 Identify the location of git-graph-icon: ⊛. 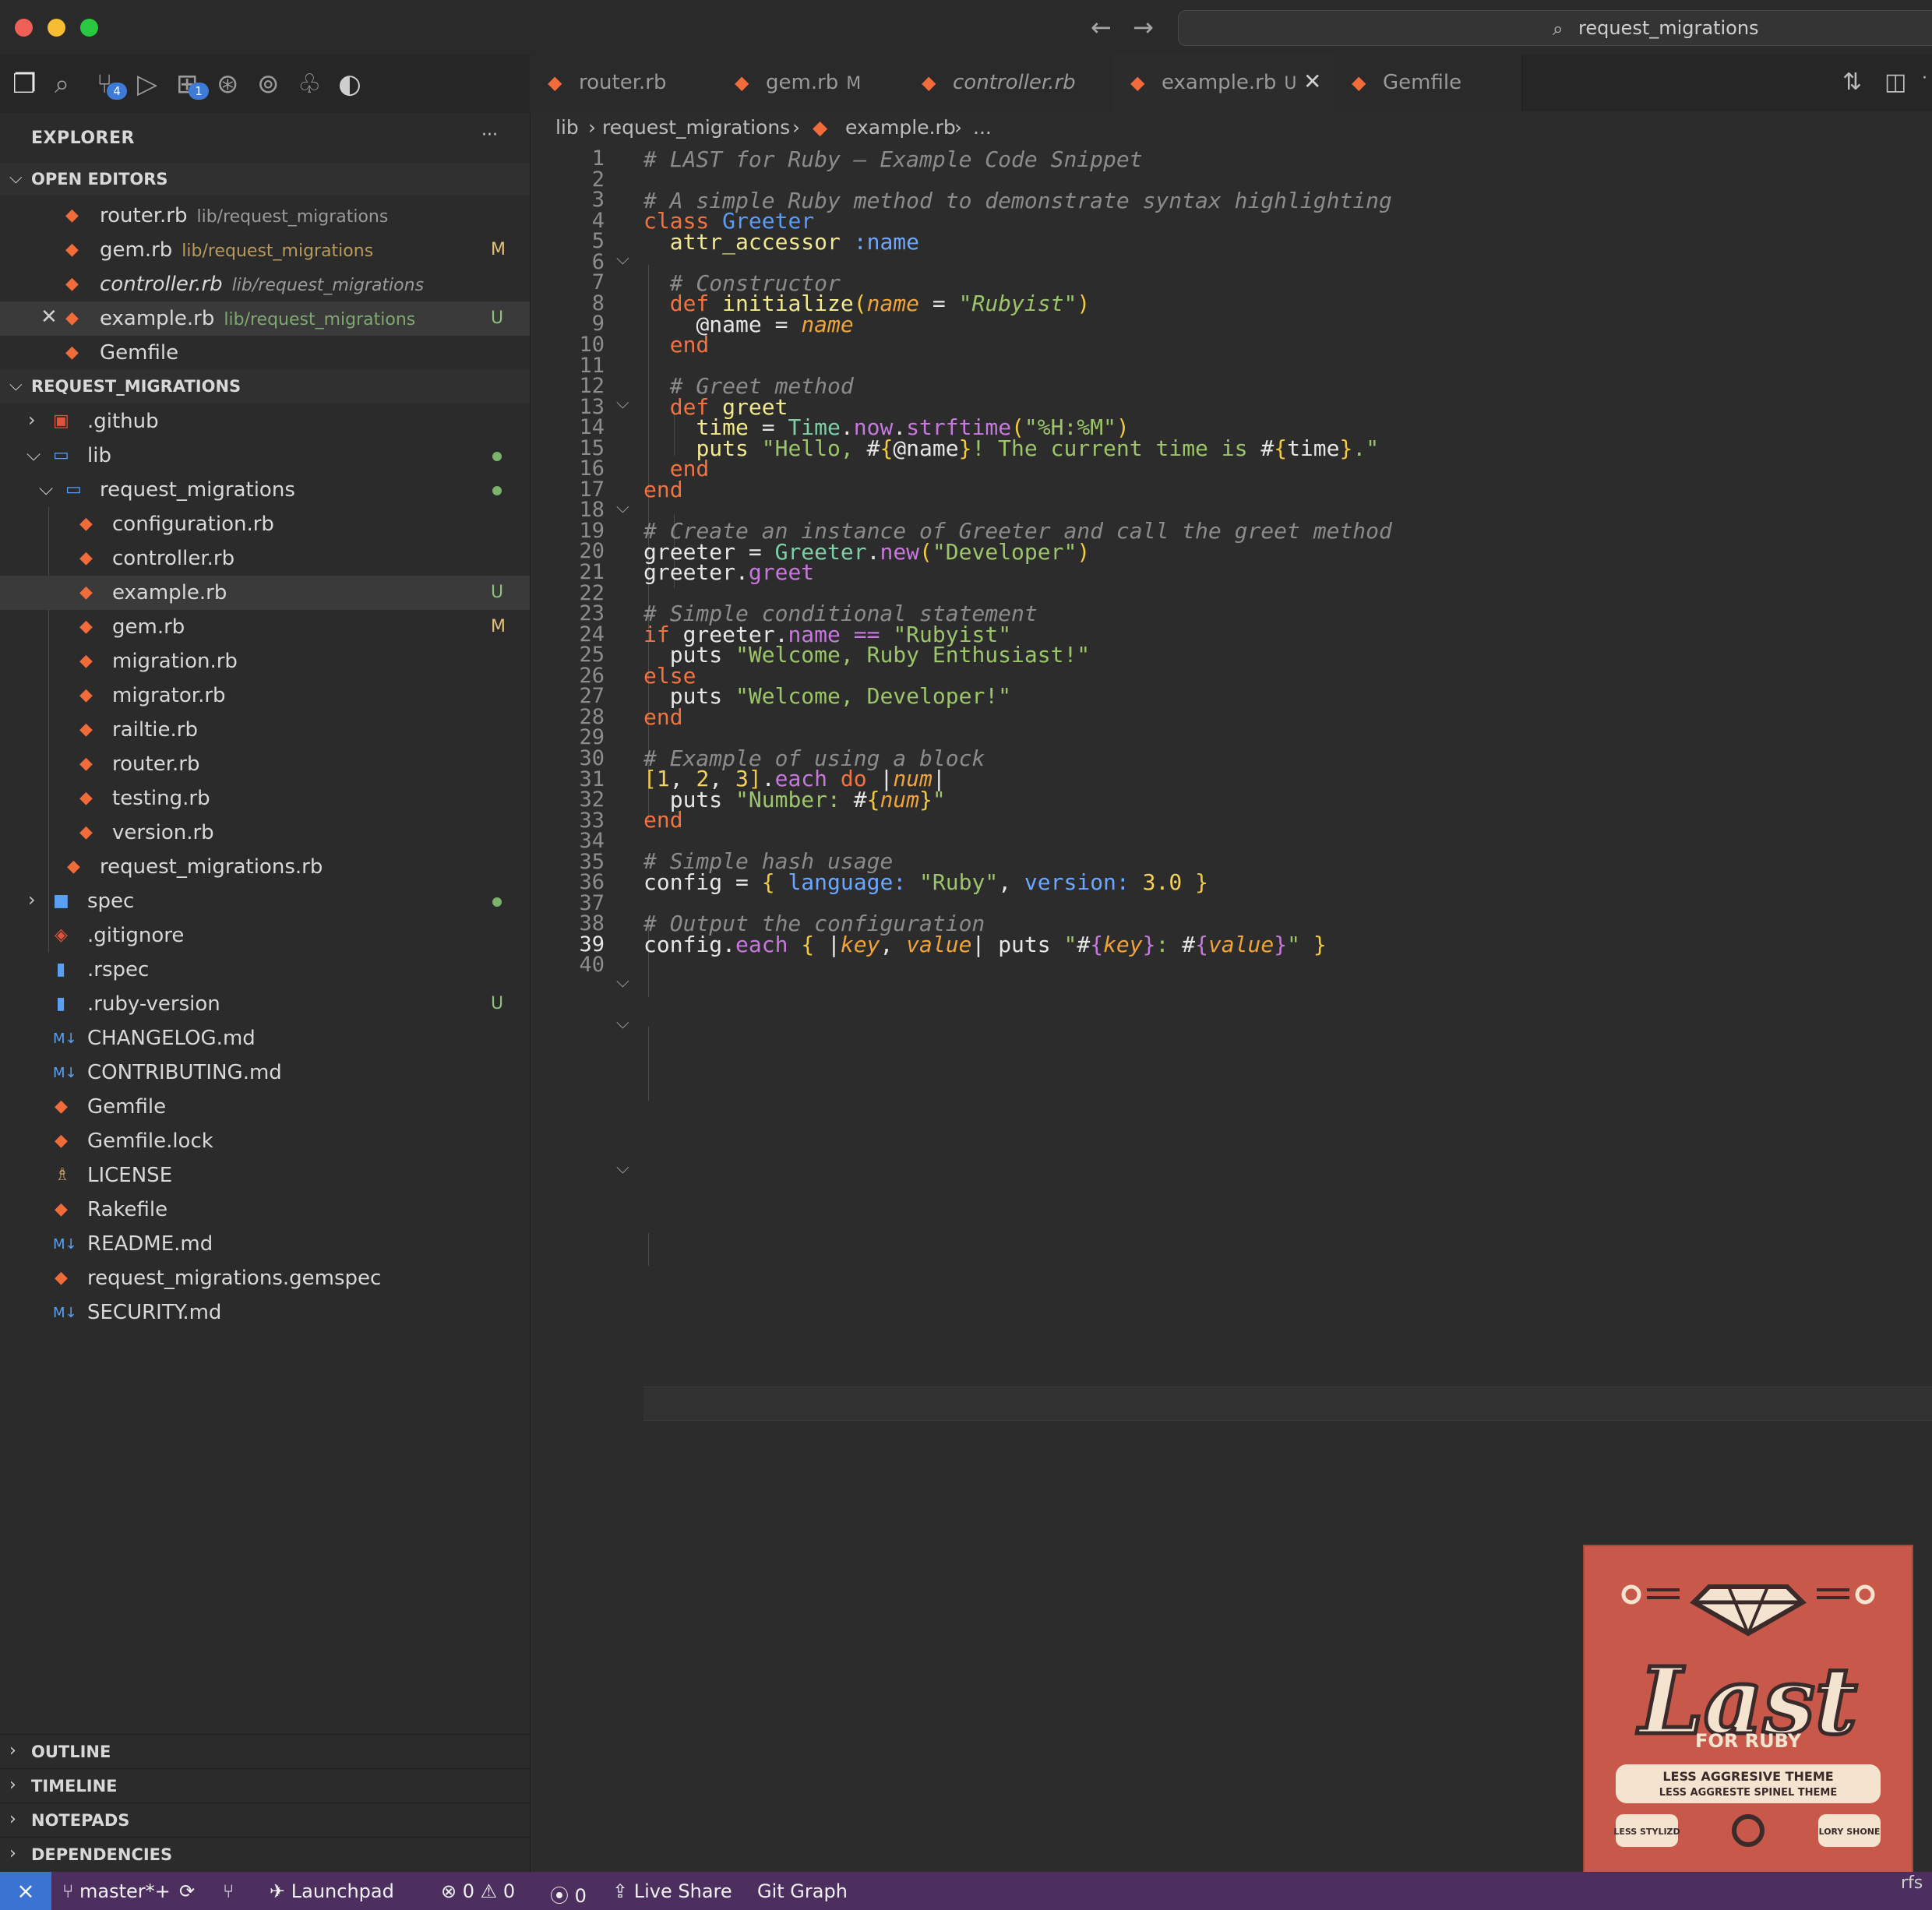
(228, 84).